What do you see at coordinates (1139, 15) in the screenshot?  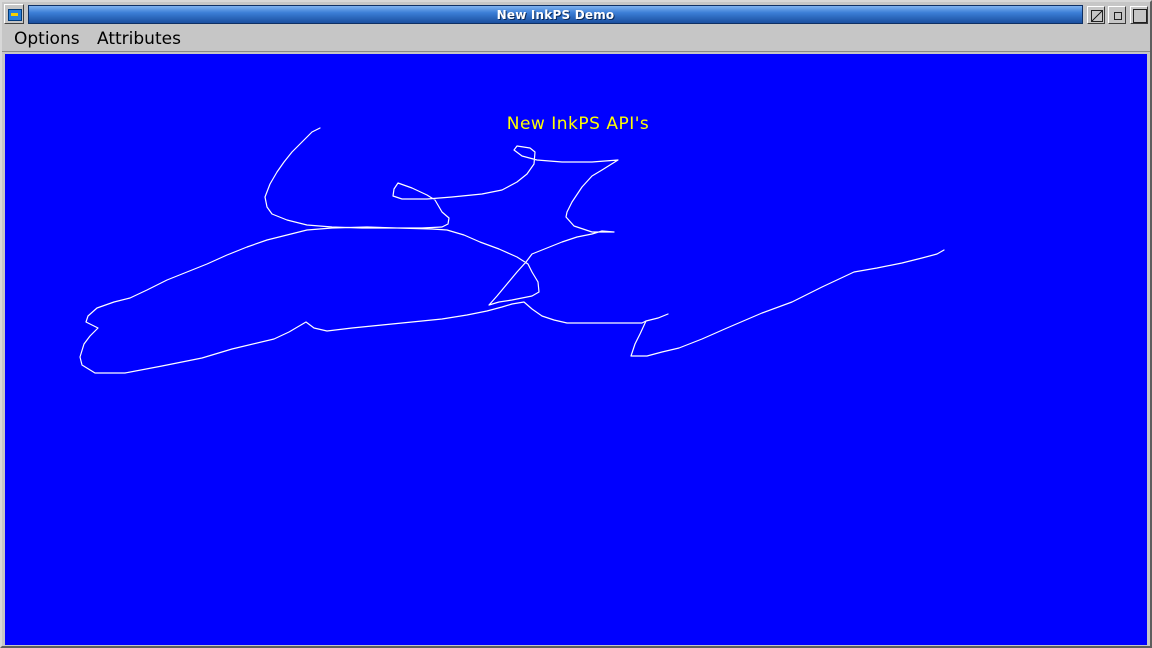 I see `maximize-icon` at bounding box center [1139, 15].